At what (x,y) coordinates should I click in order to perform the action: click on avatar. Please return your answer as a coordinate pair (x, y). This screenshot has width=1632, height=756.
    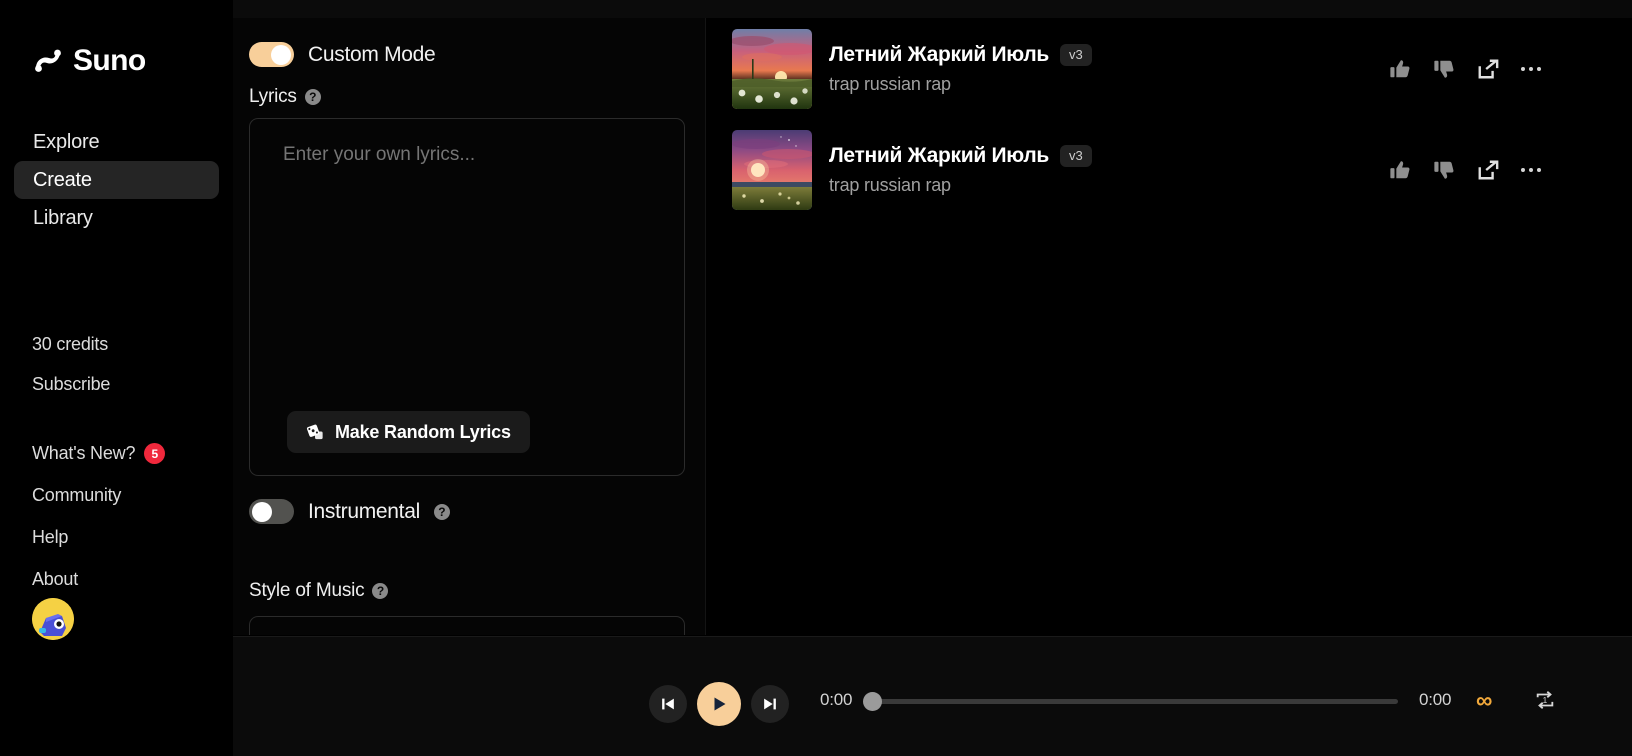
    Looking at the image, I should click on (53, 619).